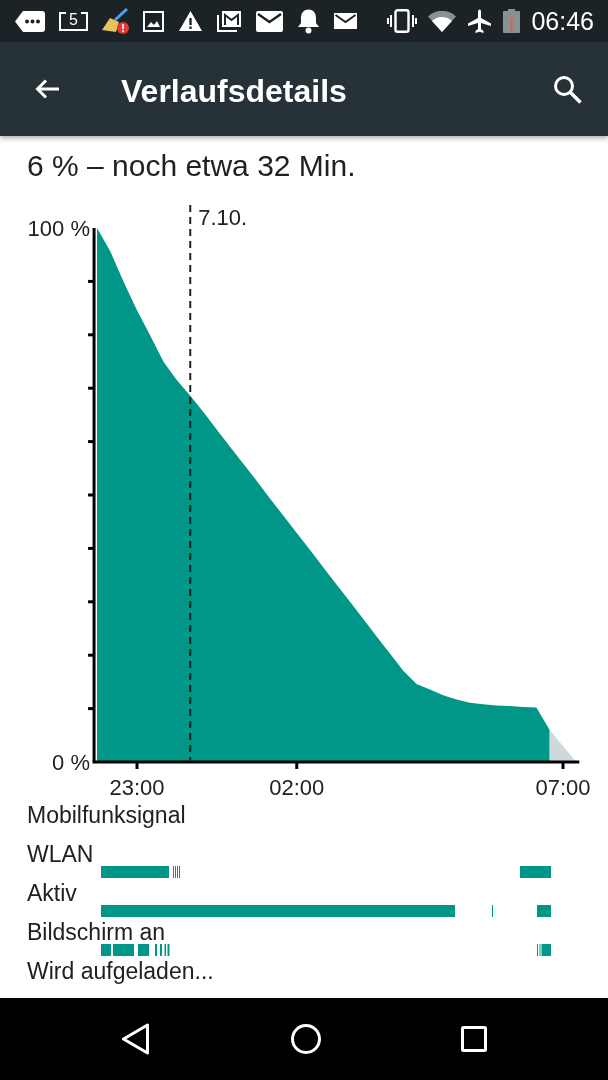 The height and width of the screenshot is (1080, 608). What do you see at coordinates (60, 854) in the screenshot?
I see `activity-label: WLAN` at bounding box center [60, 854].